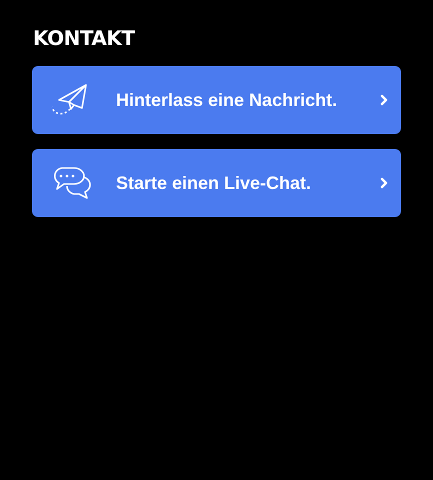  Describe the element at coordinates (84, 38) in the screenshot. I see `section-title: KONTAKT` at that location.